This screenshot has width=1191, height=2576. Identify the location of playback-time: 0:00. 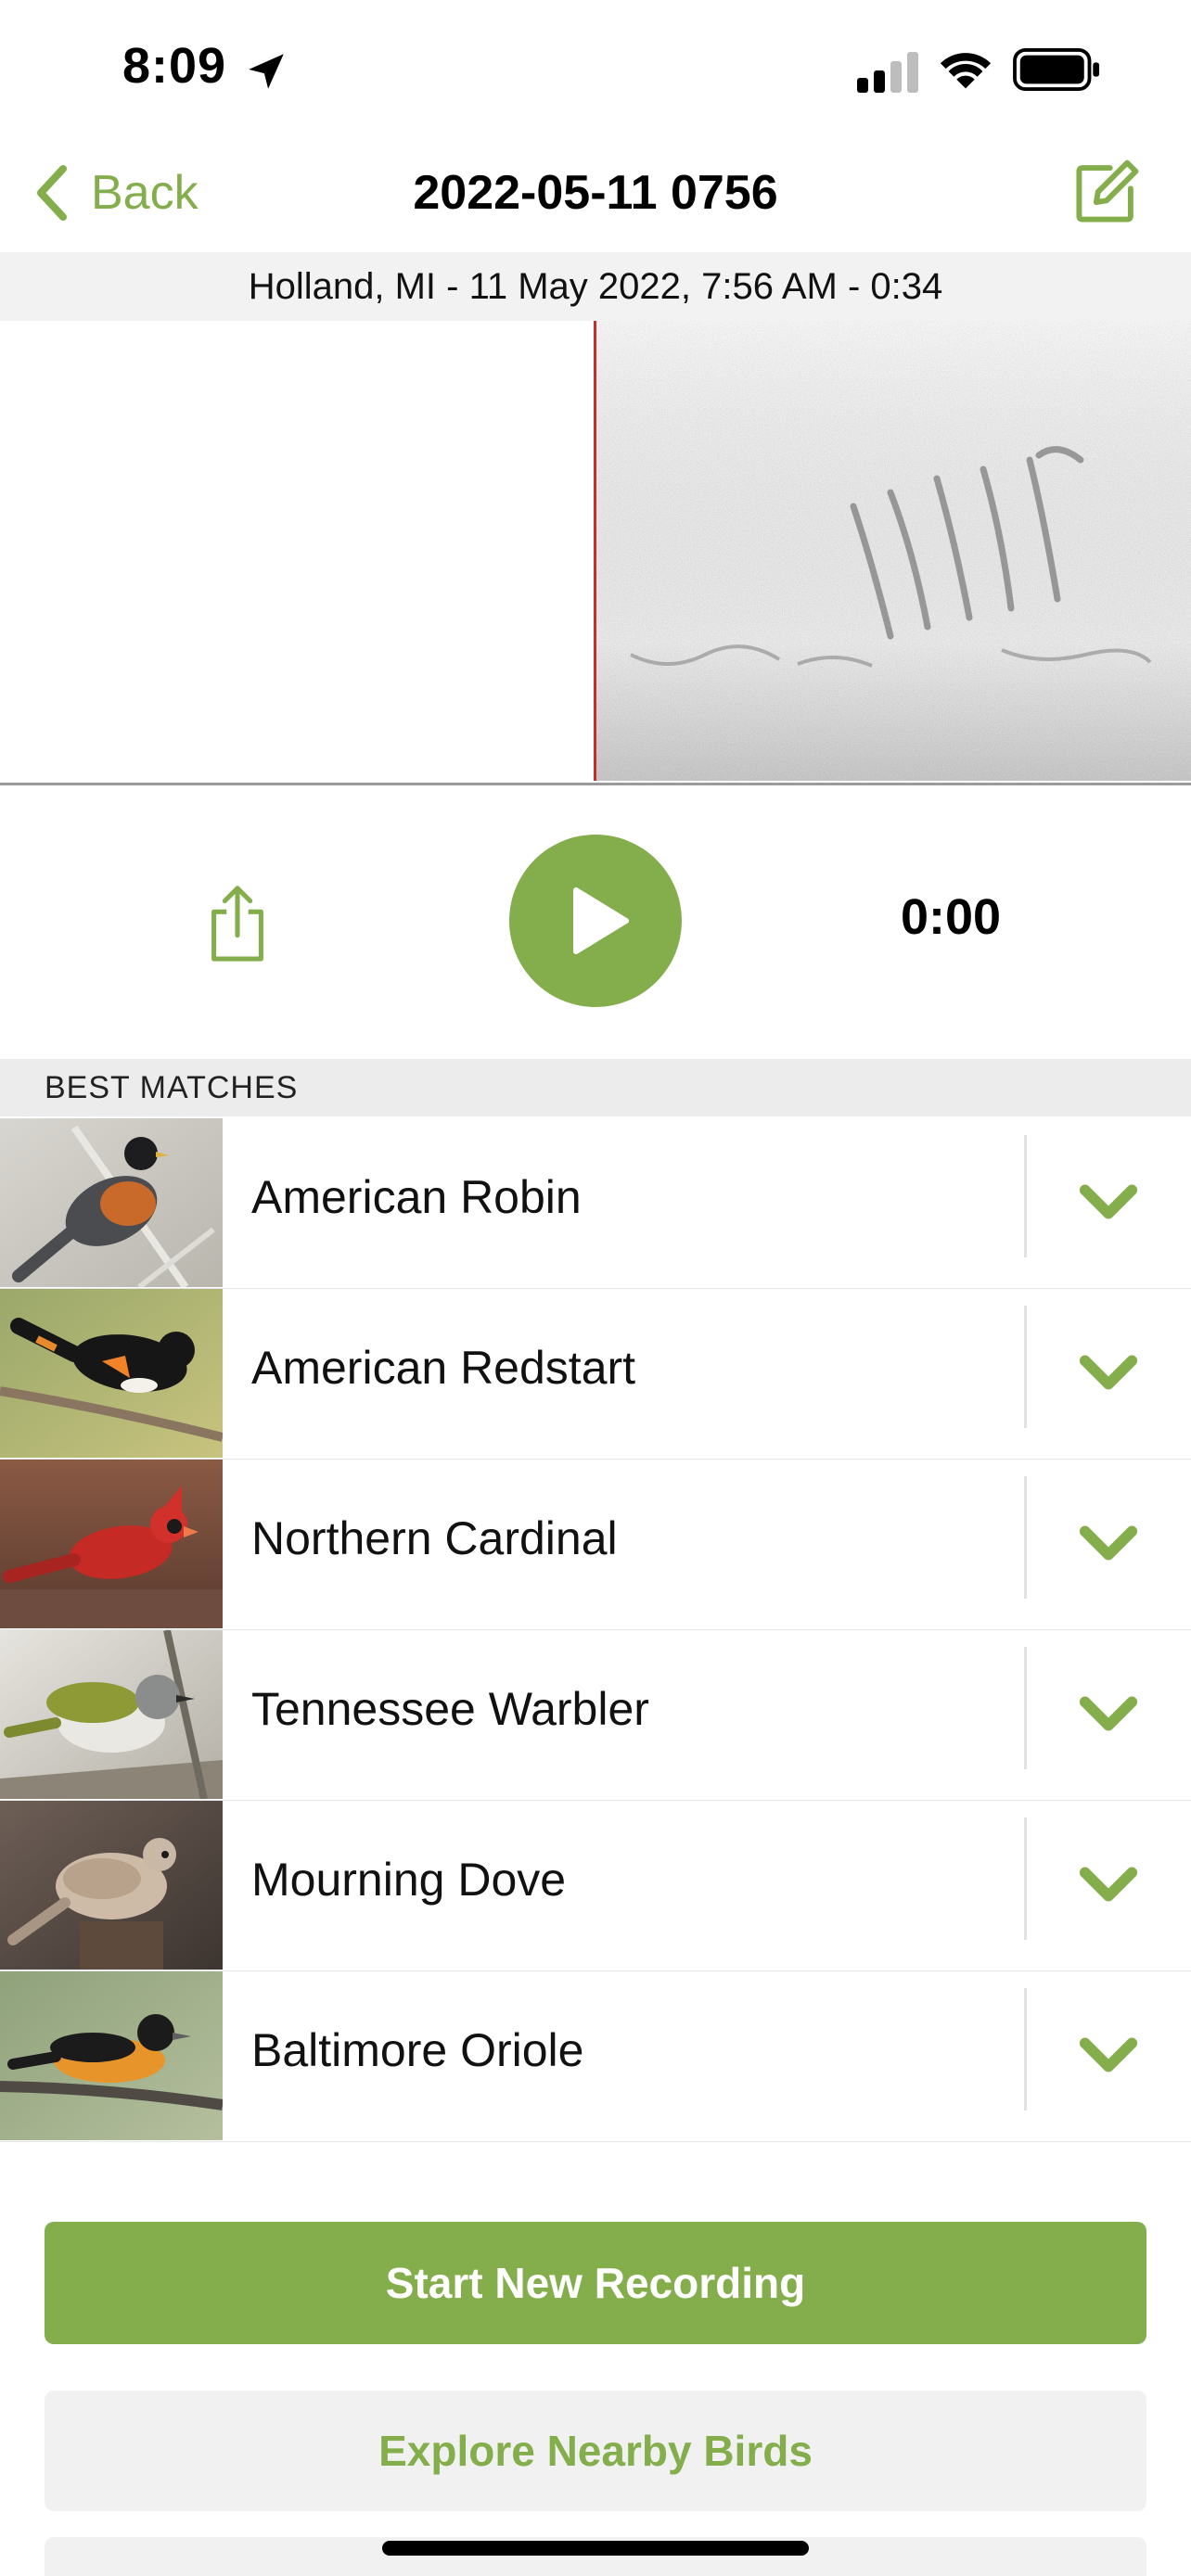
(951, 917).